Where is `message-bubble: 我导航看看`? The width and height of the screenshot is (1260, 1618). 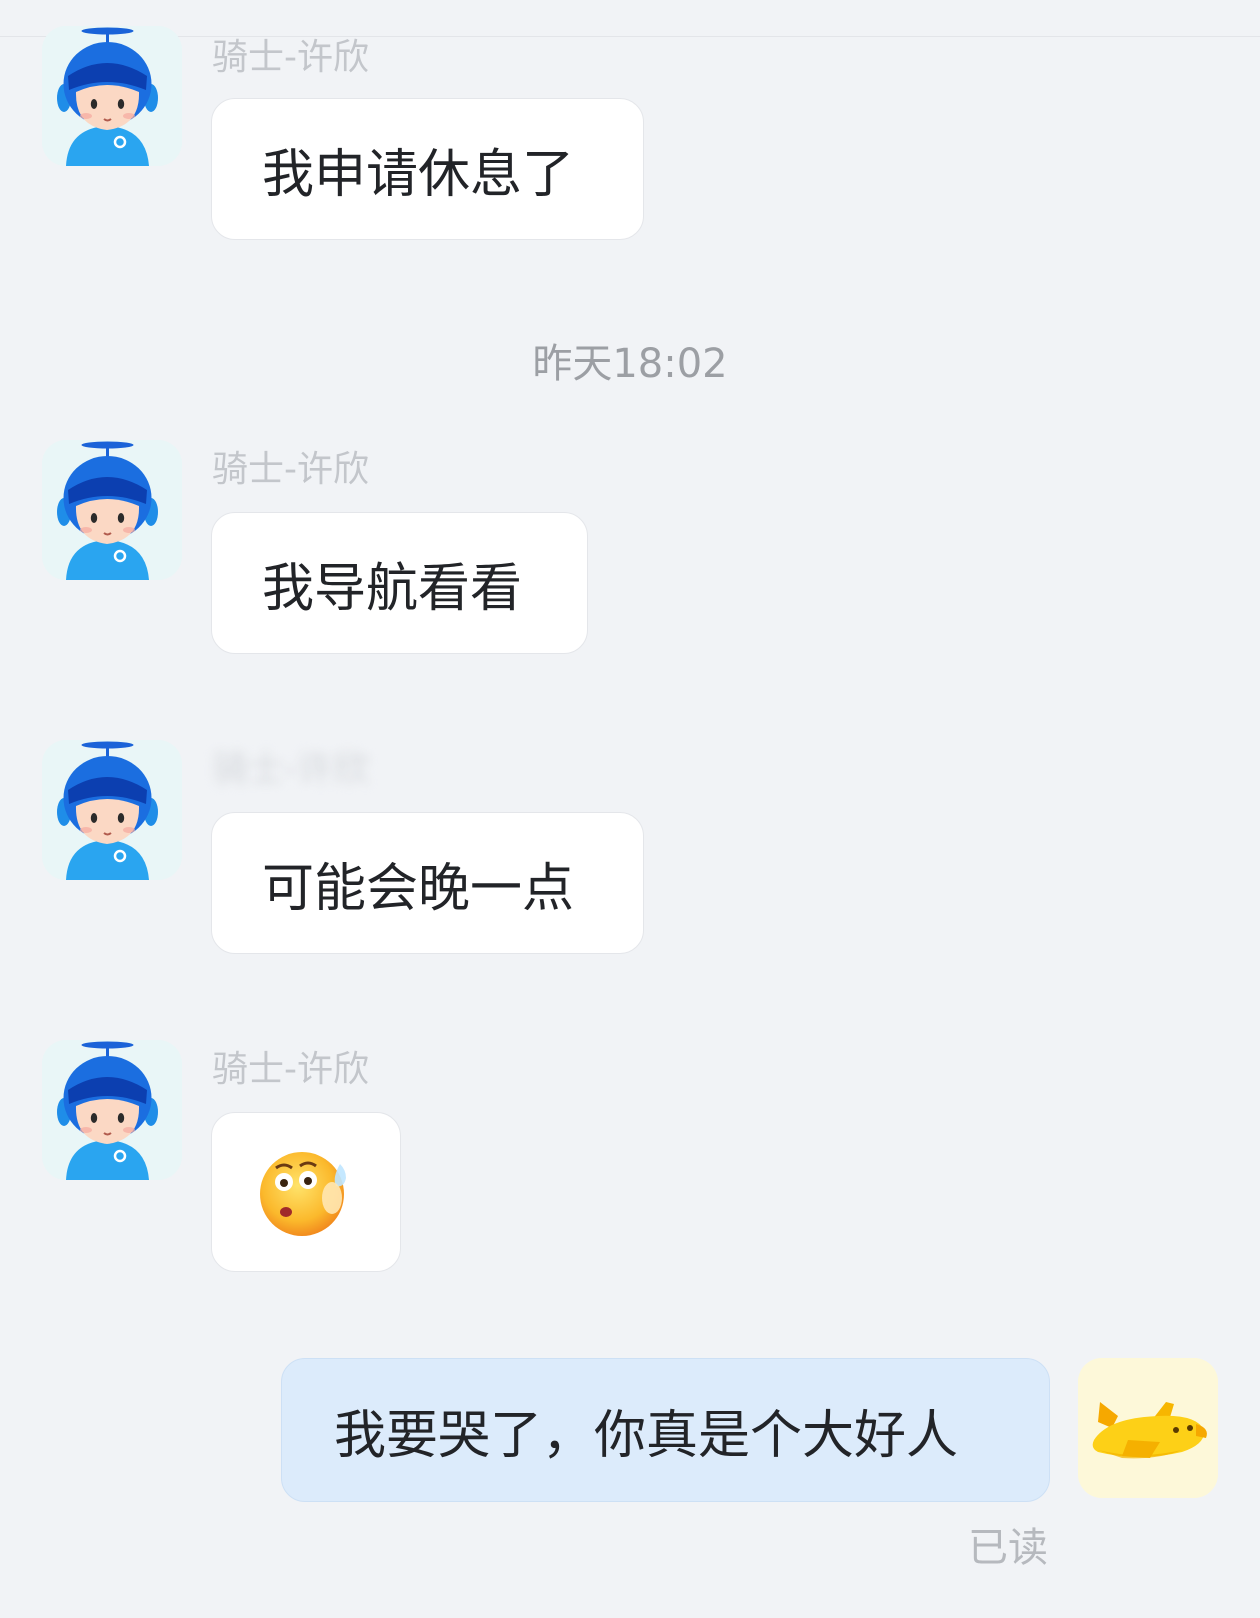 message-bubble: 我导航看看 is located at coordinates (399, 583).